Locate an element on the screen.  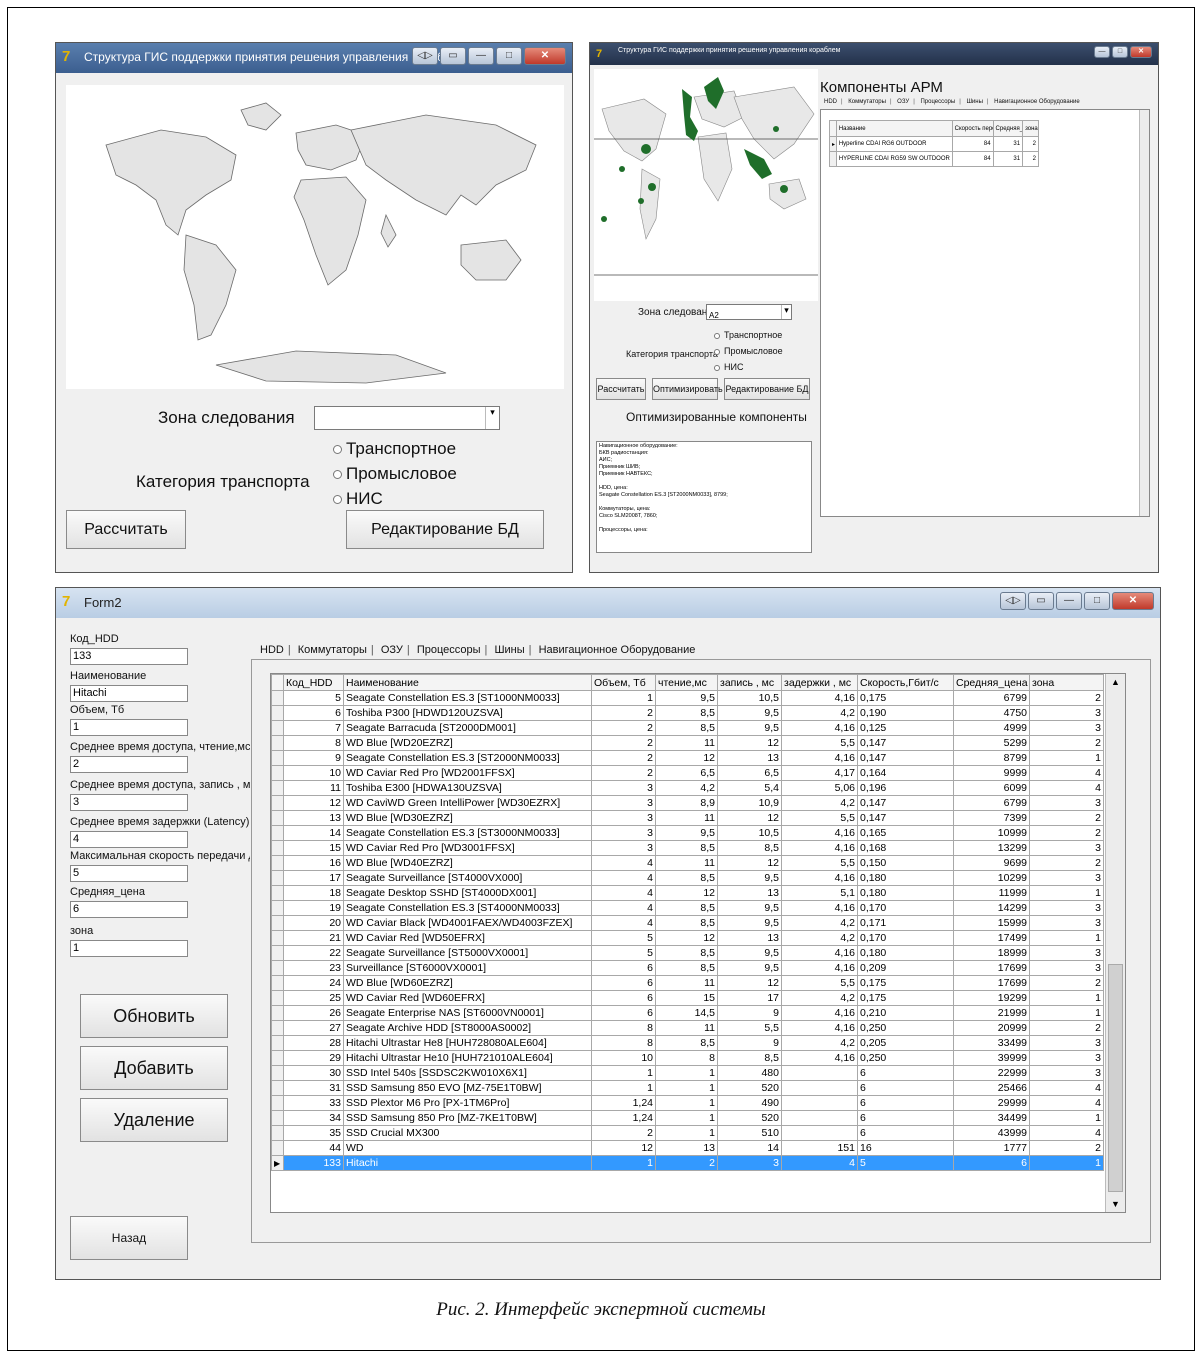
route-map is located at coordinates (706, 185).